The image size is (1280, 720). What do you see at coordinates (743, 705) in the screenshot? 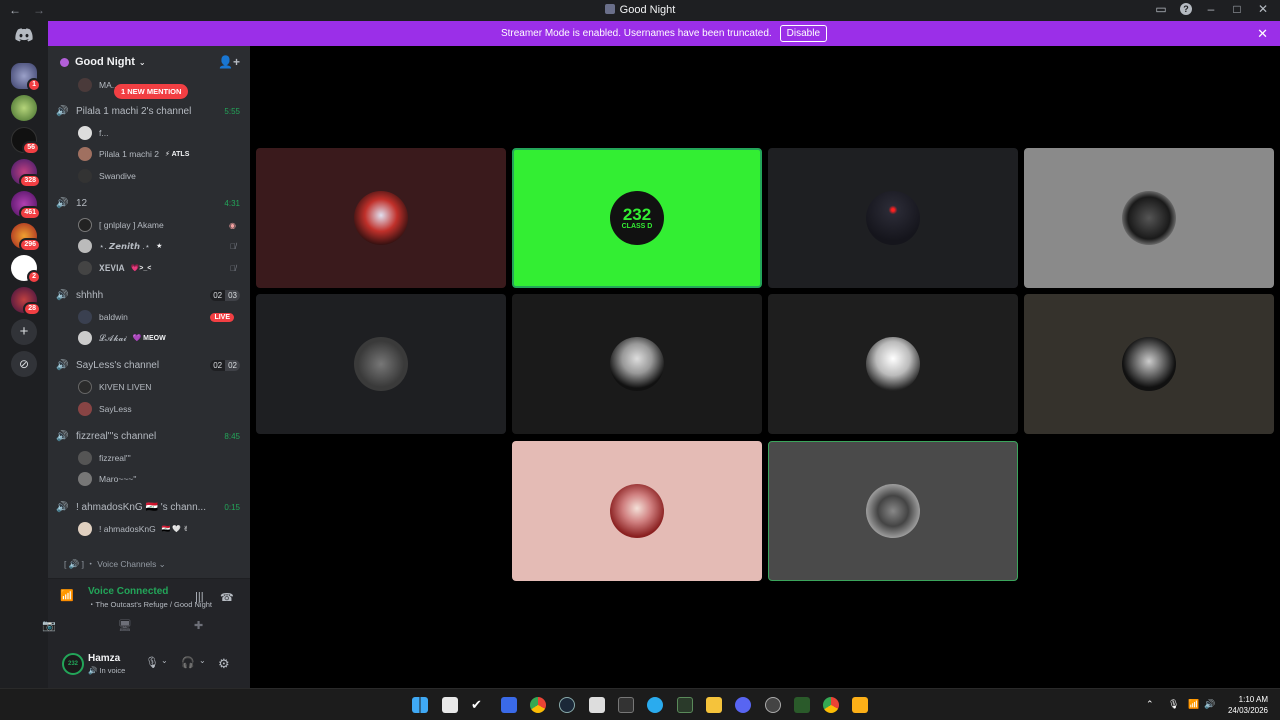
I see `discord-icon` at bounding box center [743, 705].